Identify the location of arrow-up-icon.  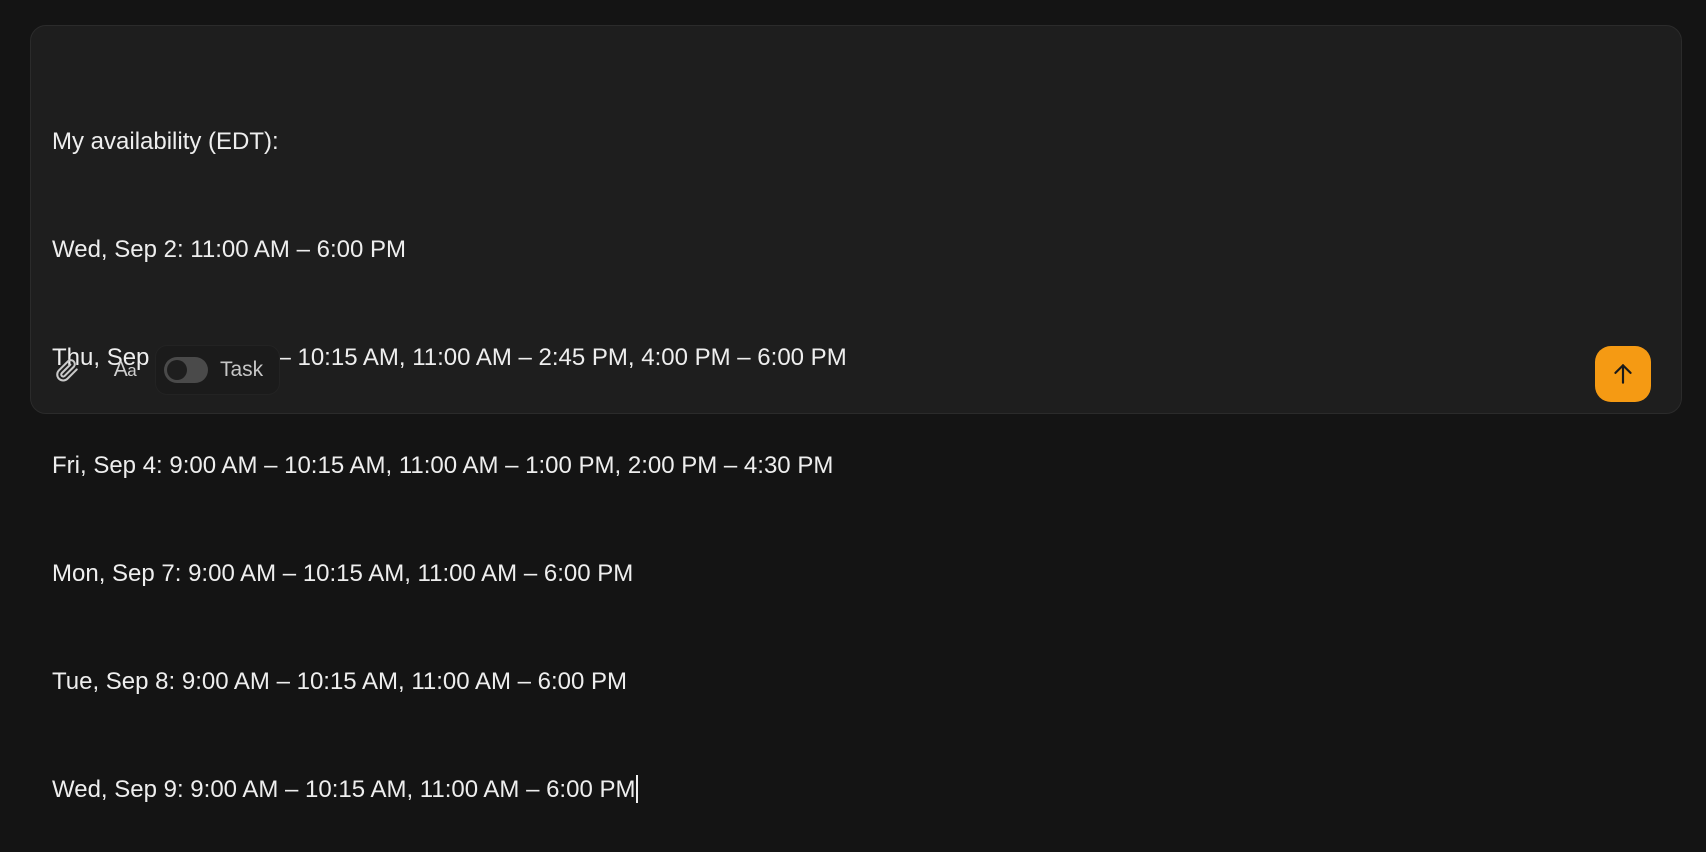
(1623, 374).